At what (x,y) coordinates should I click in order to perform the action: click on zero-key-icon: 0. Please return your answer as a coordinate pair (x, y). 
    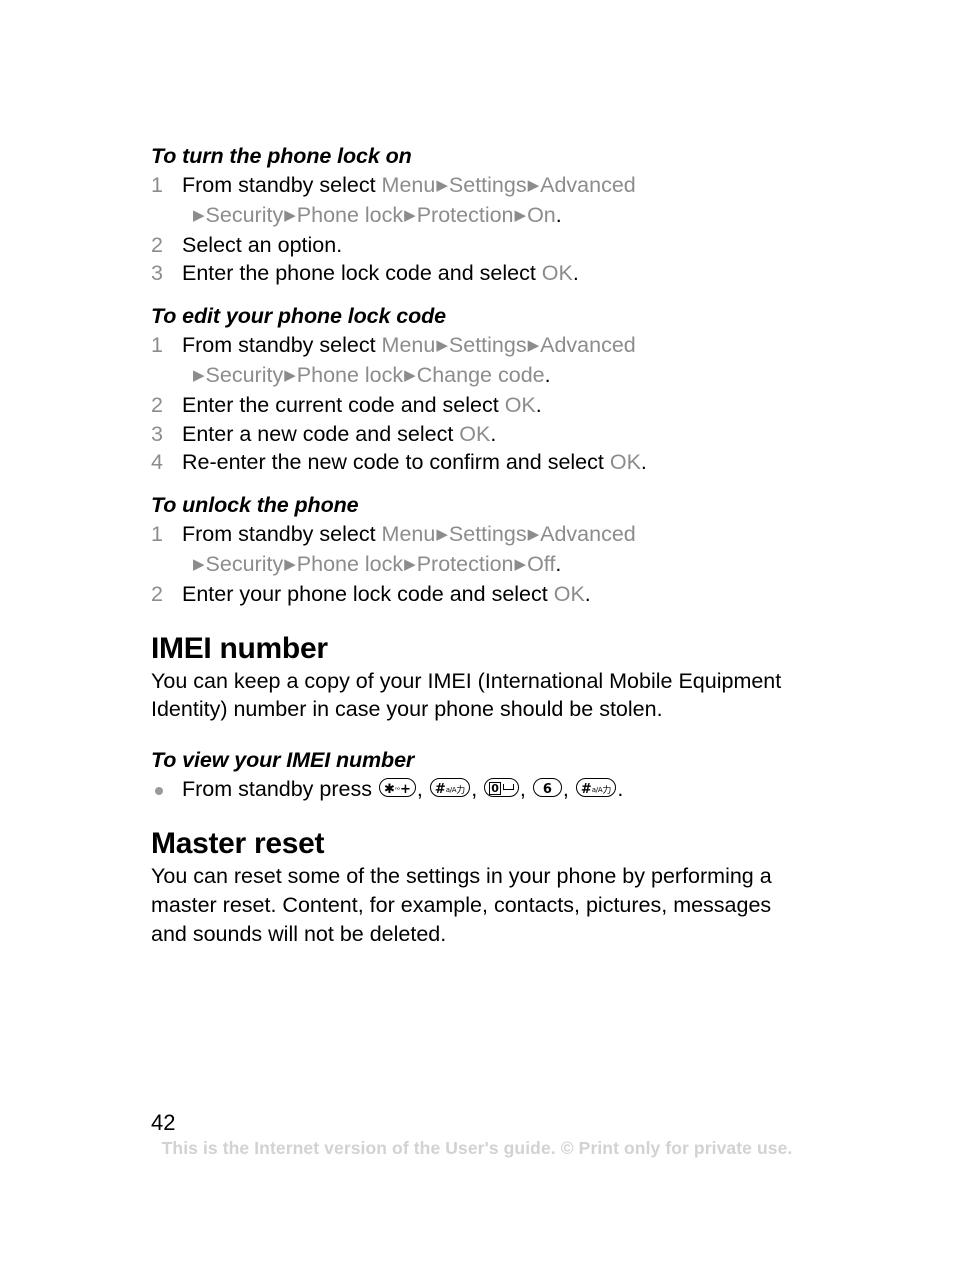
    Looking at the image, I should click on (501, 788).